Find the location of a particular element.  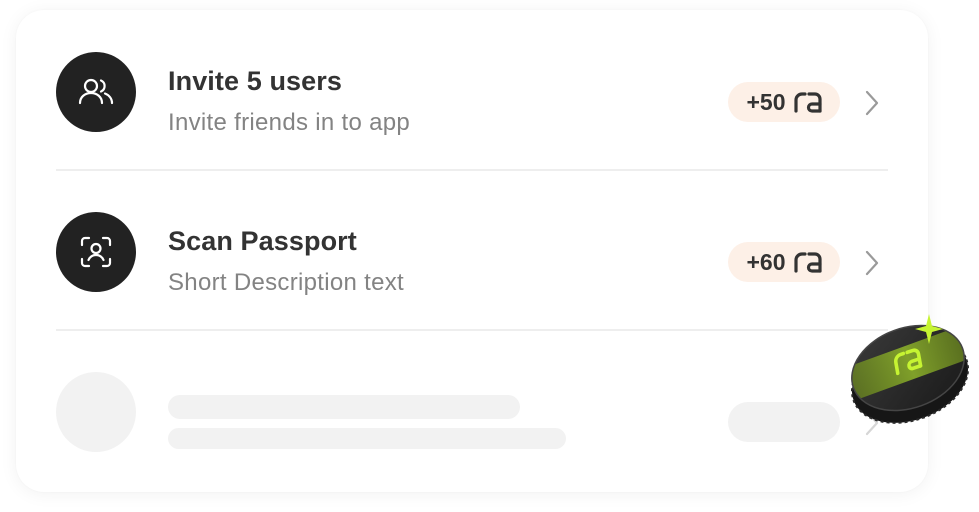

task-title: Invite 5 users is located at coordinates (255, 81).